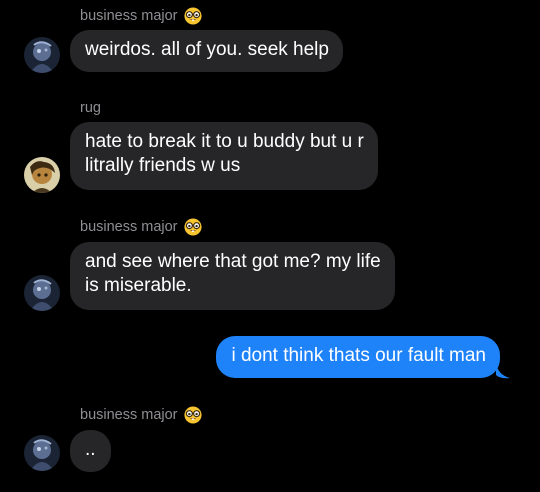 This screenshot has width=540, height=492. What do you see at coordinates (138, 285) in the screenshot?
I see `message-text-line: is miserable.` at bounding box center [138, 285].